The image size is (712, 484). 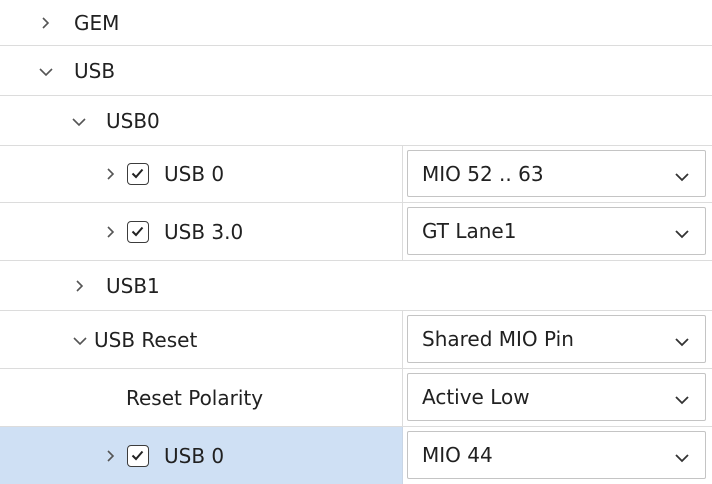 What do you see at coordinates (476, 397) in the screenshot?
I see `dropdown-value: Active Low` at bounding box center [476, 397].